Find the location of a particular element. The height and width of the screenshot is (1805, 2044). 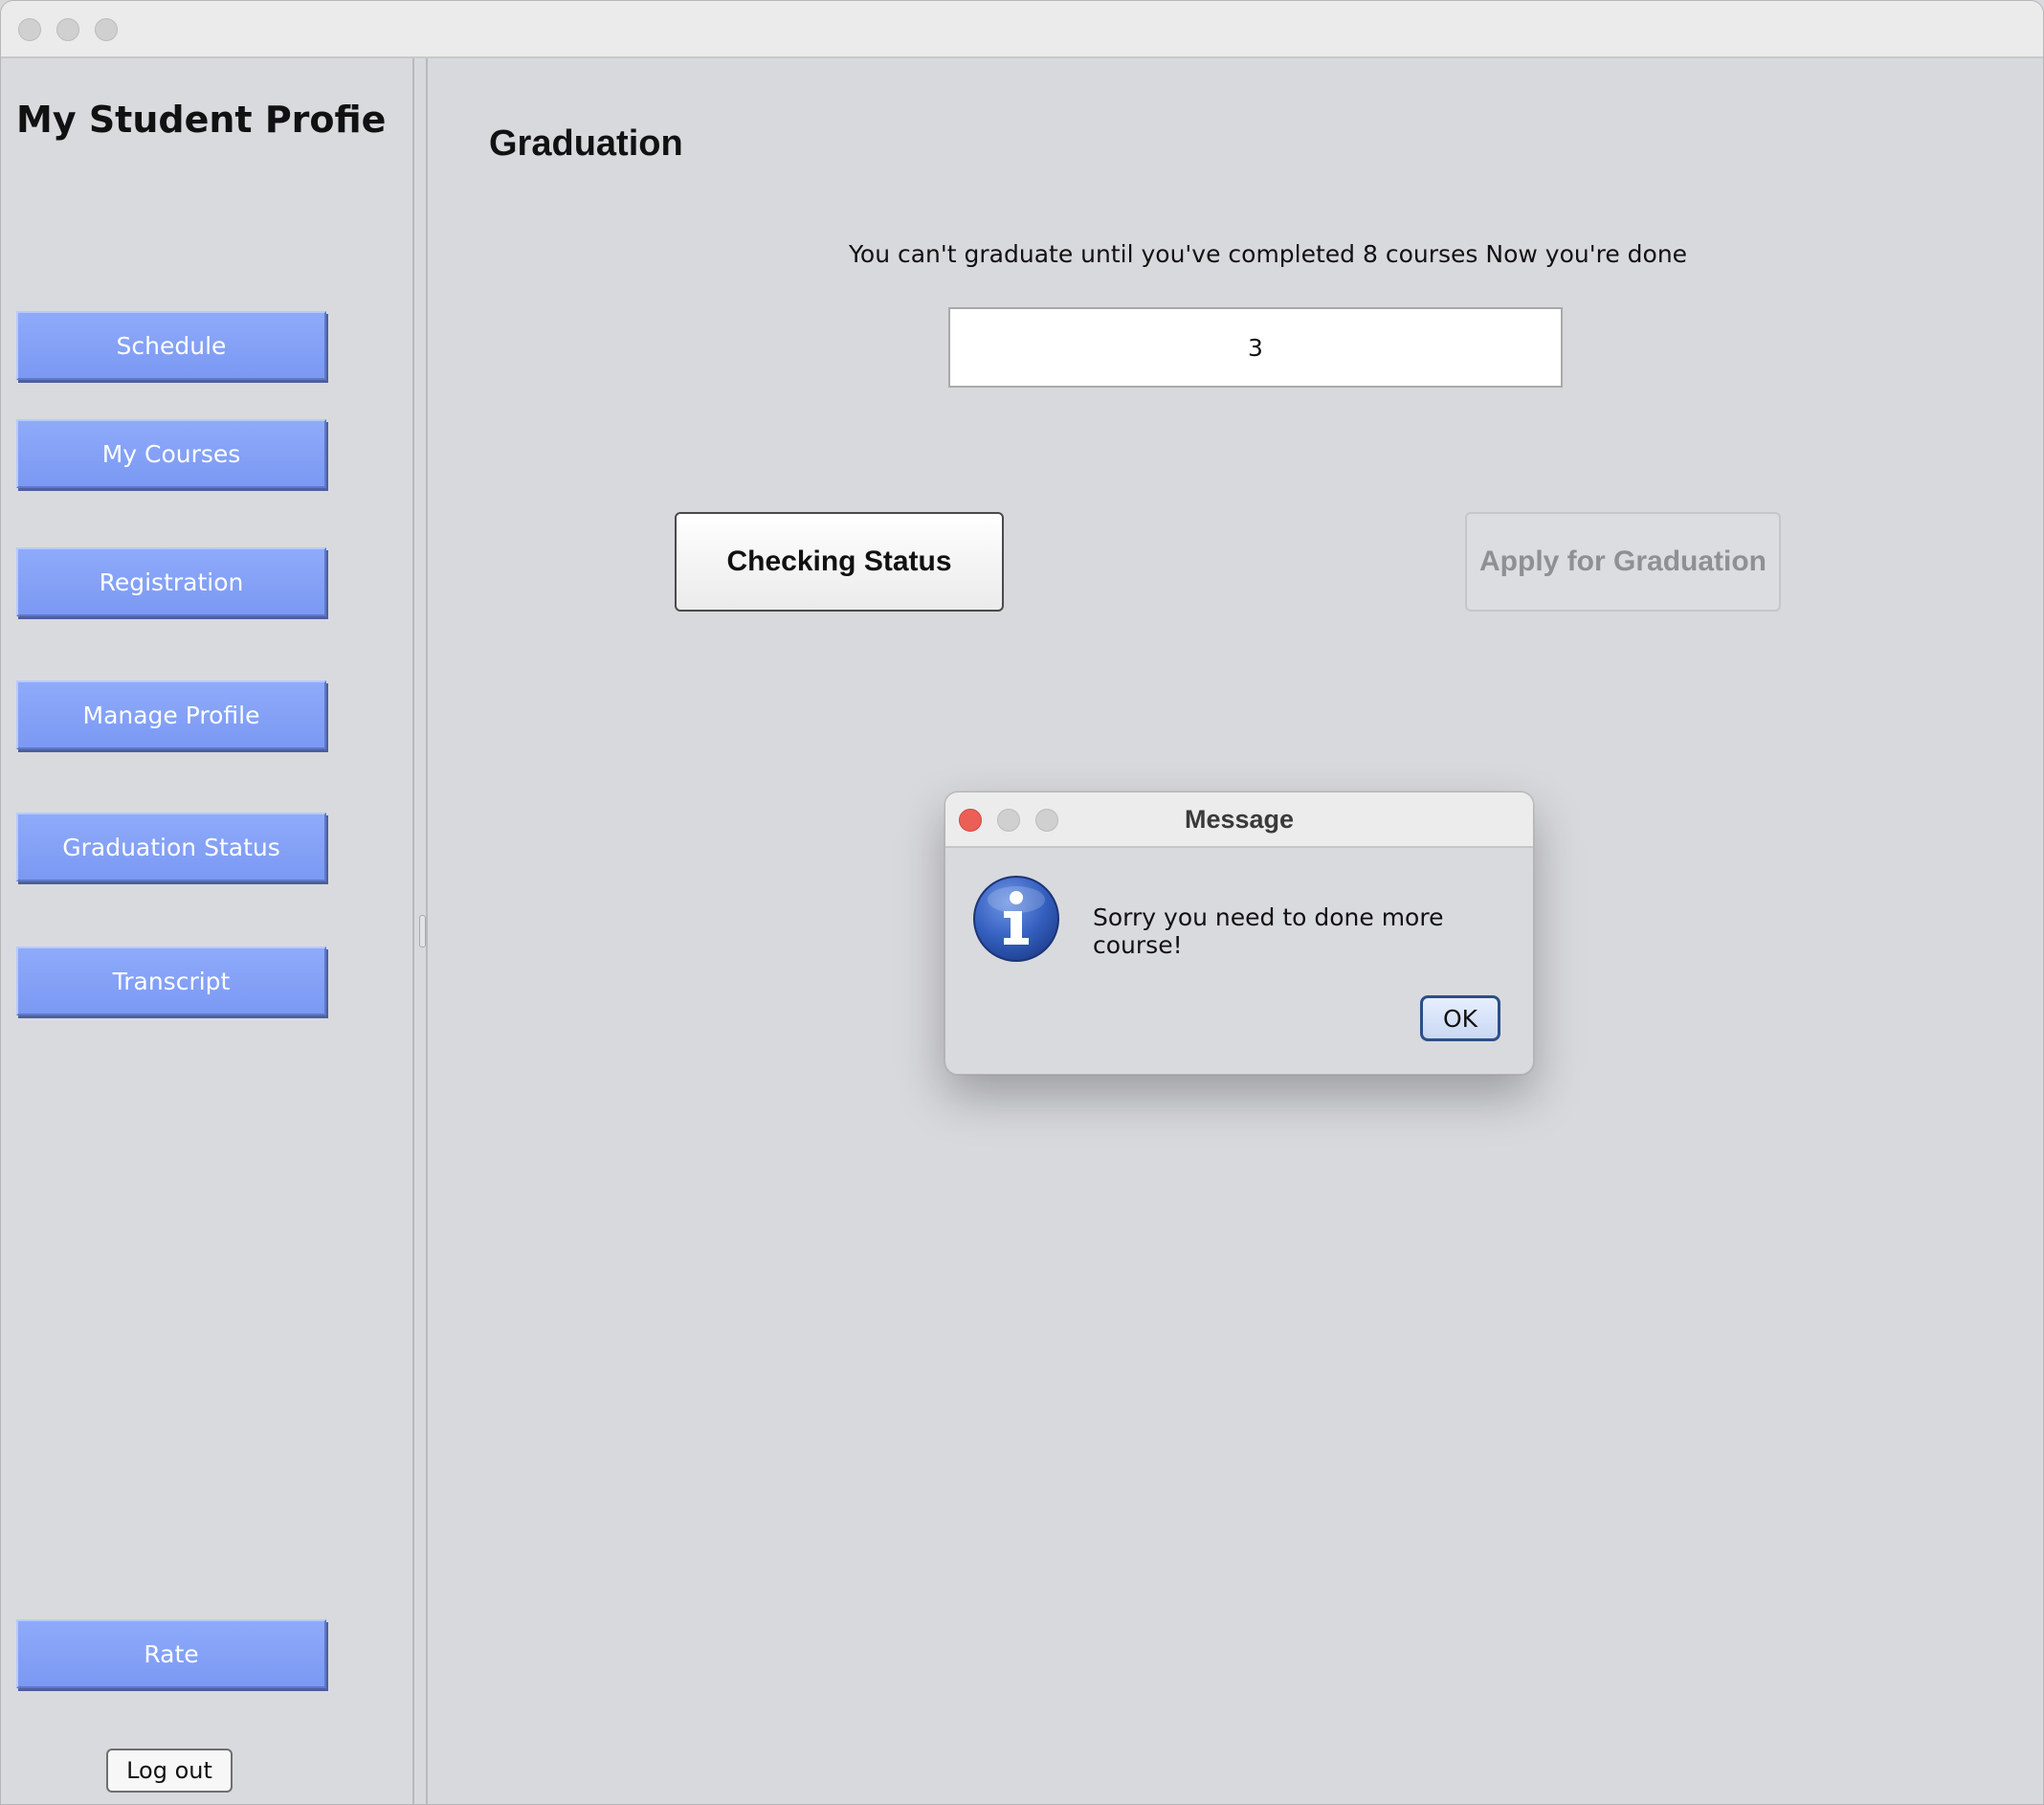

info-icon is located at coordinates (1016, 919).